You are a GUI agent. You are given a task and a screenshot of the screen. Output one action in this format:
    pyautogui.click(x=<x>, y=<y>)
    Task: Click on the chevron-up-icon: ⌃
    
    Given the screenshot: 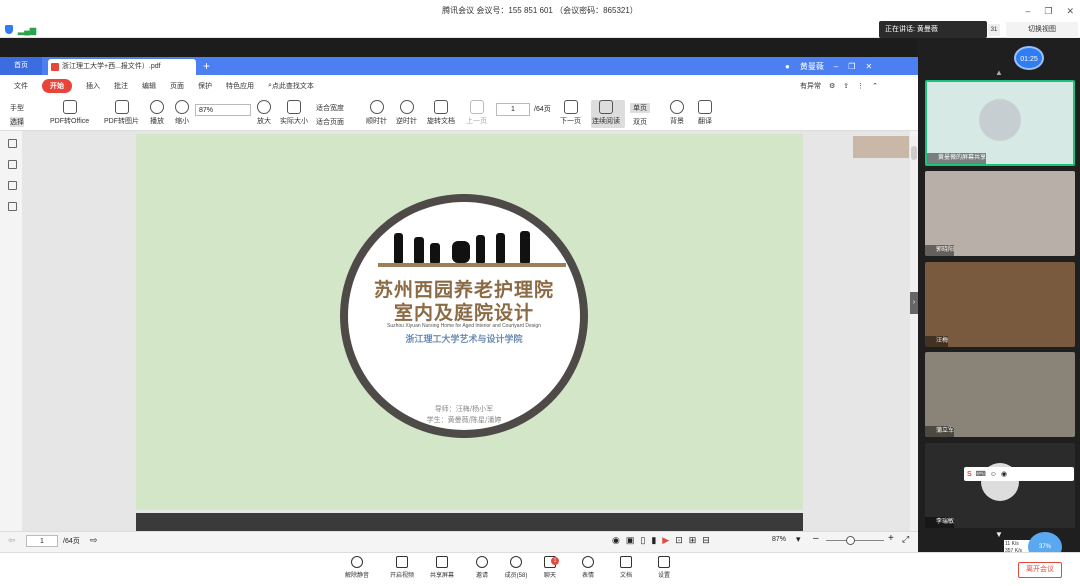 What is the action you would take?
    pyautogui.click(x=875, y=86)
    